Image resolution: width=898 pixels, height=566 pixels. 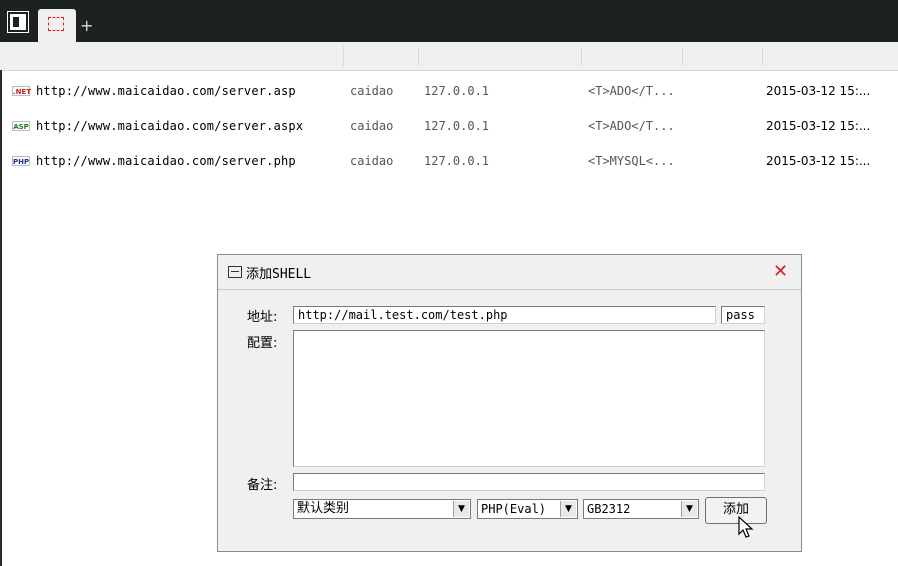 I want to click on tab-bar: +, so click(x=449, y=21).